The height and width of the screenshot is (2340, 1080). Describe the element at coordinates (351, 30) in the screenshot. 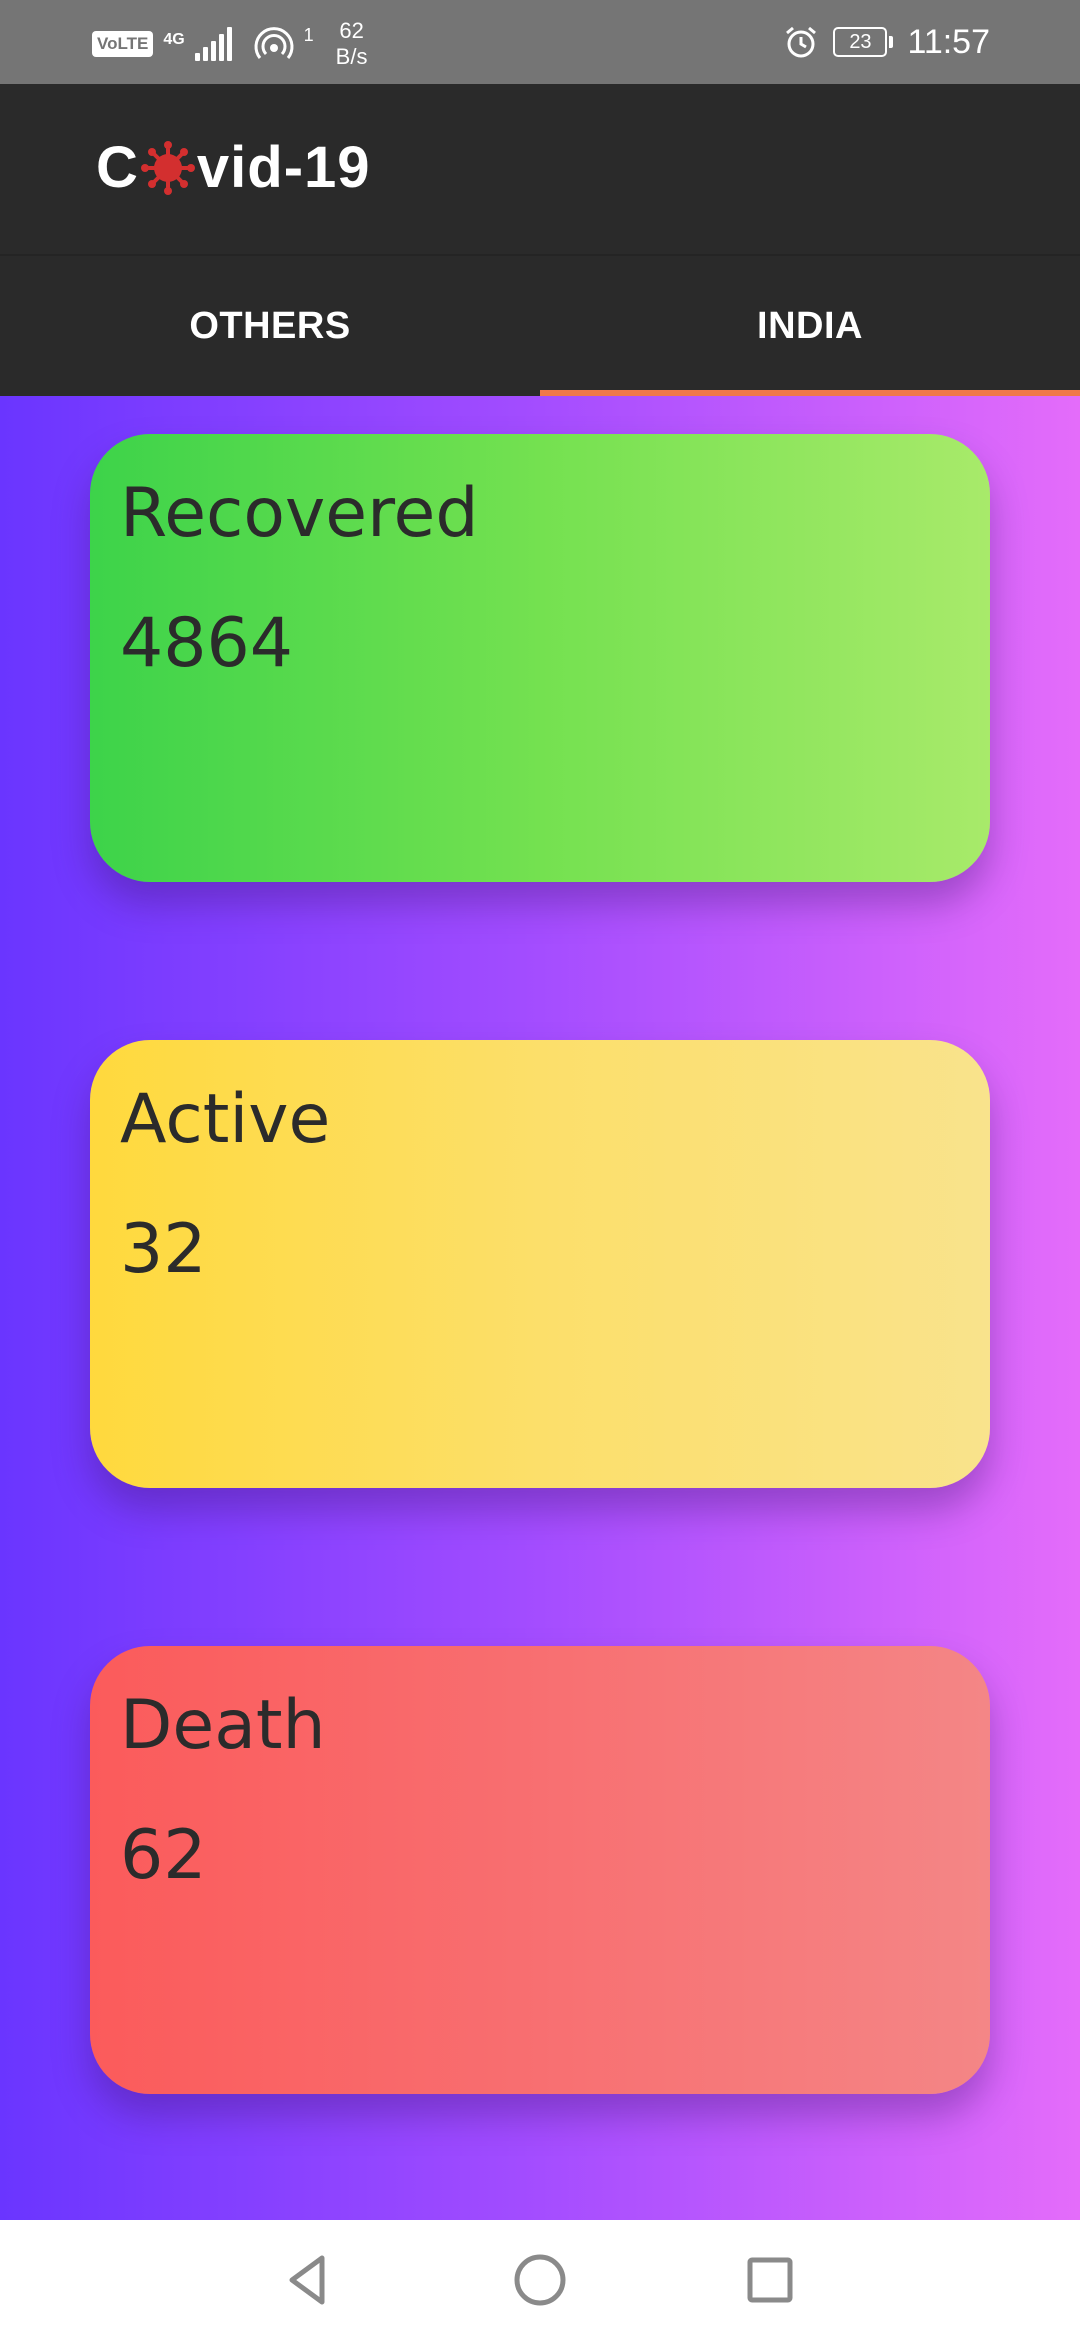

I see `network-speed-value: 62` at that location.